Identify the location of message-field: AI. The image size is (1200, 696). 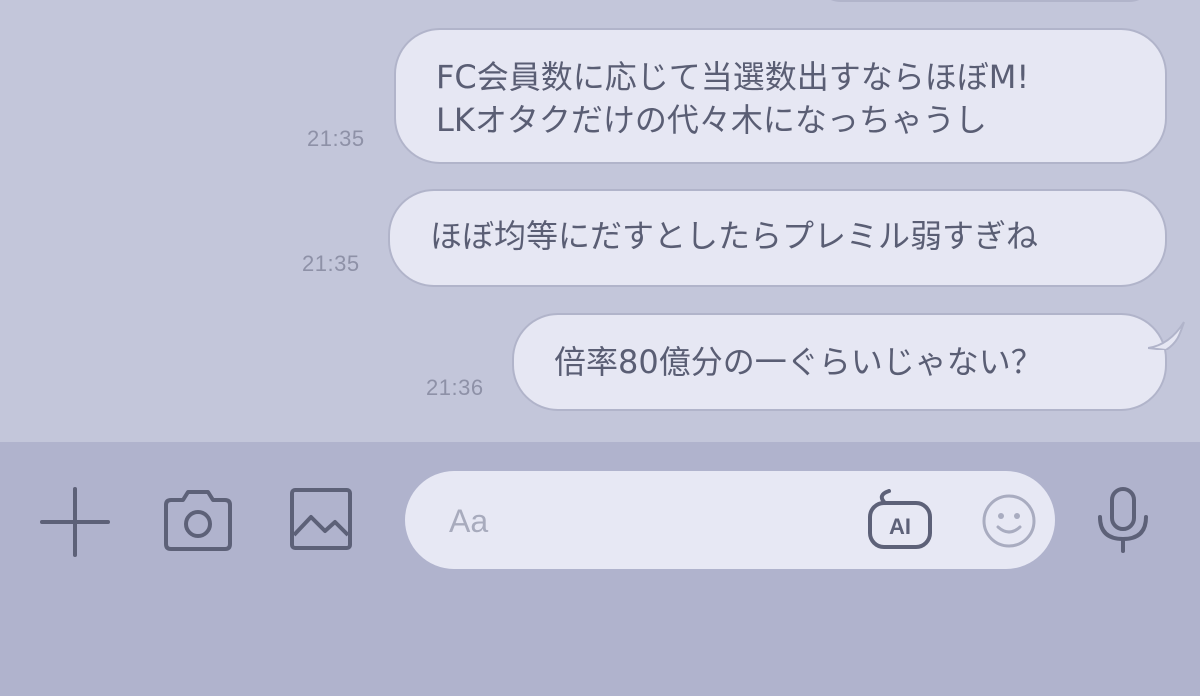
(730, 520).